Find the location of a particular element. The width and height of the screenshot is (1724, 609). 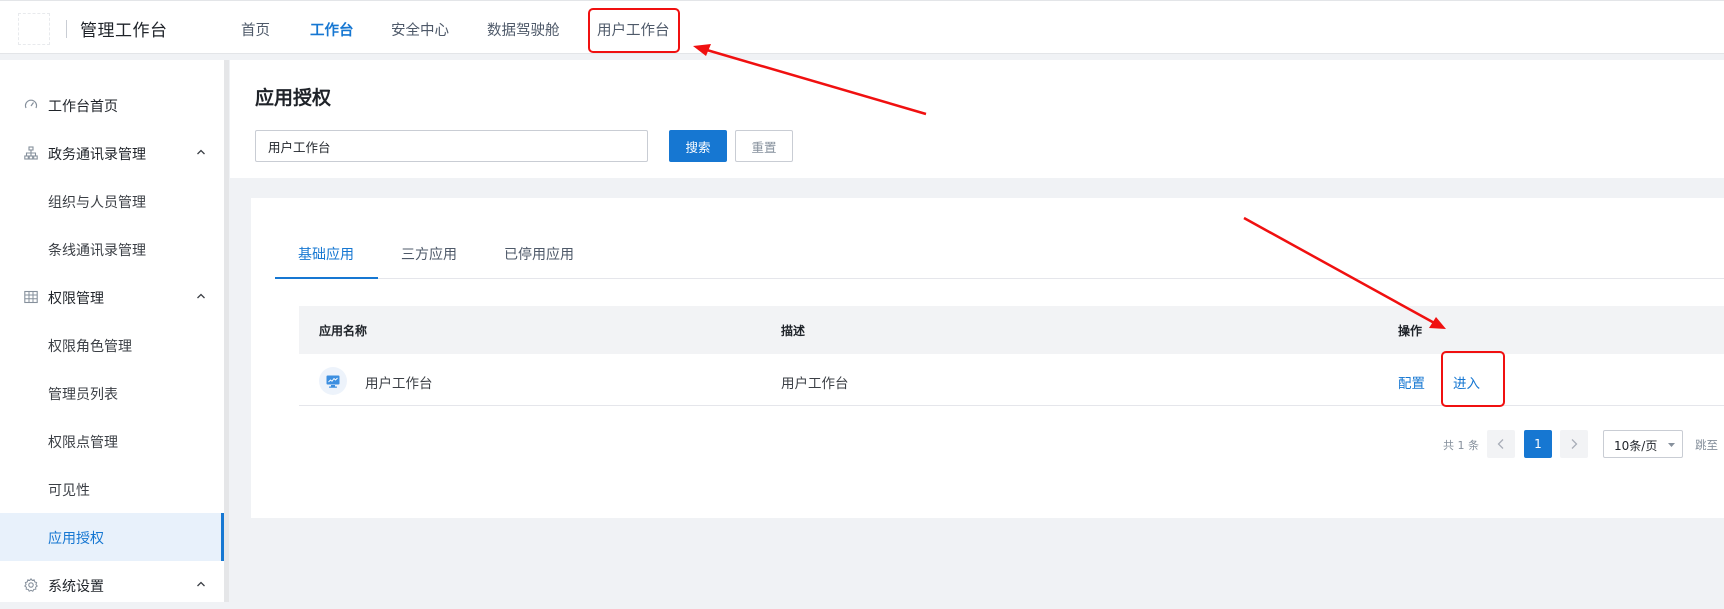

sidebar-item-label: 组织与人员管理 is located at coordinates (97, 203).